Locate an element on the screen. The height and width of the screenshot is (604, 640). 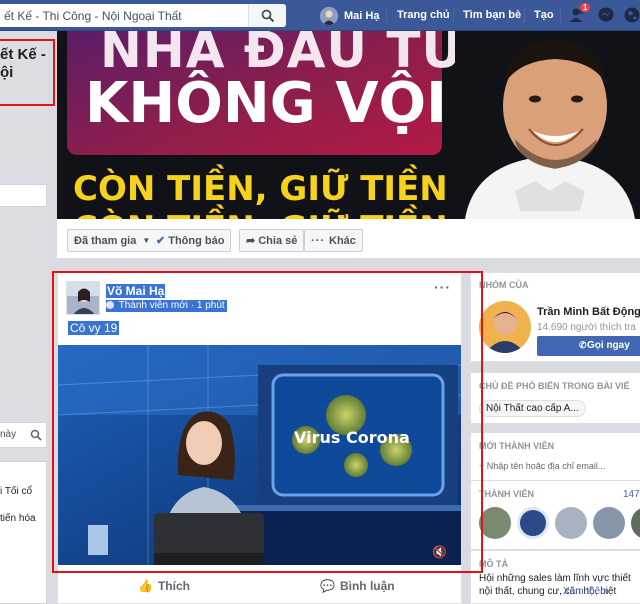
friend-requests-button: 1 is located at coordinates (580, 14).